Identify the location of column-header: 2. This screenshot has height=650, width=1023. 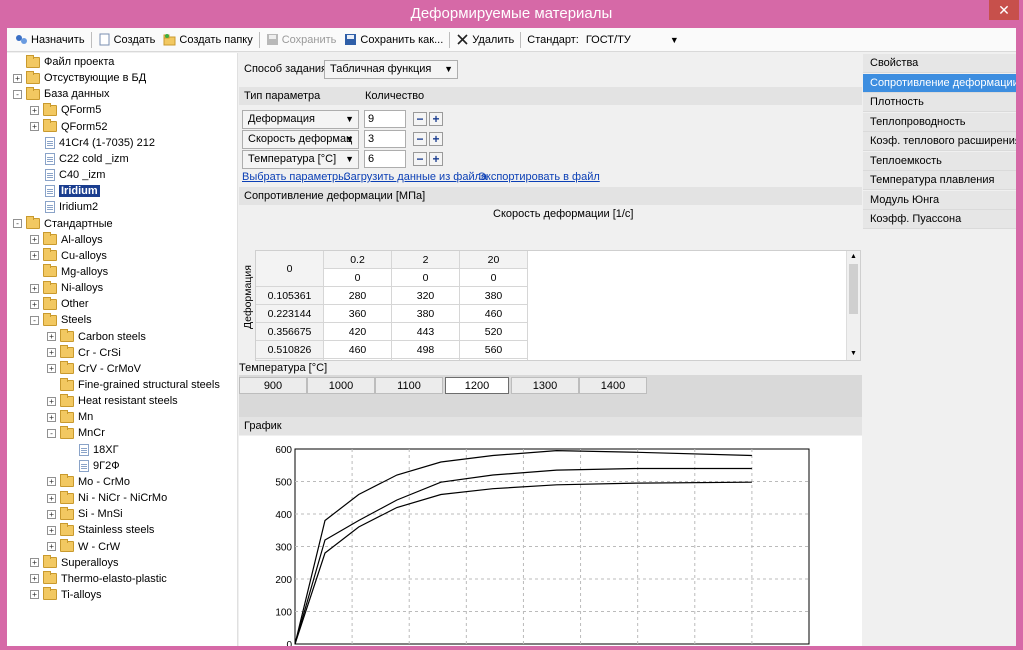
(426, 260).